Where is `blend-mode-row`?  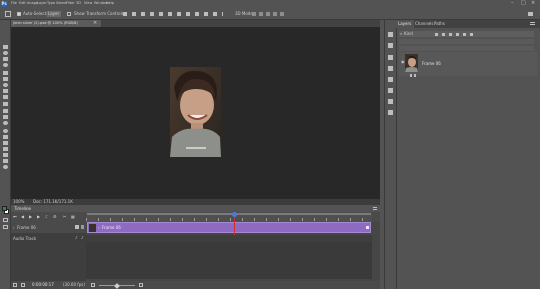
blend-mode-row is located at coordinates (466, 41).